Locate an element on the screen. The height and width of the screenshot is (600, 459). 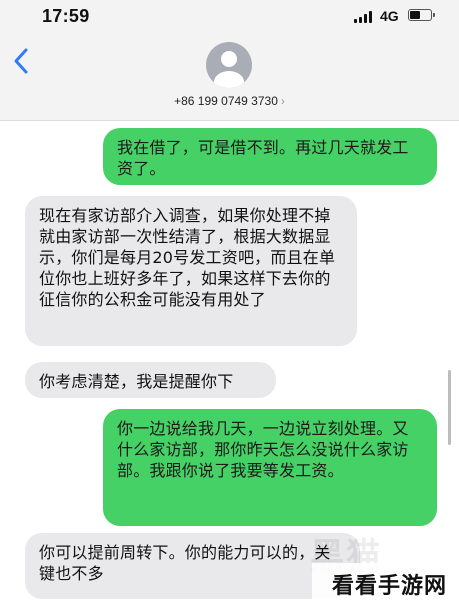
conversation-header: +86 199 0749 3730 › is located at coordinates (229, 77).